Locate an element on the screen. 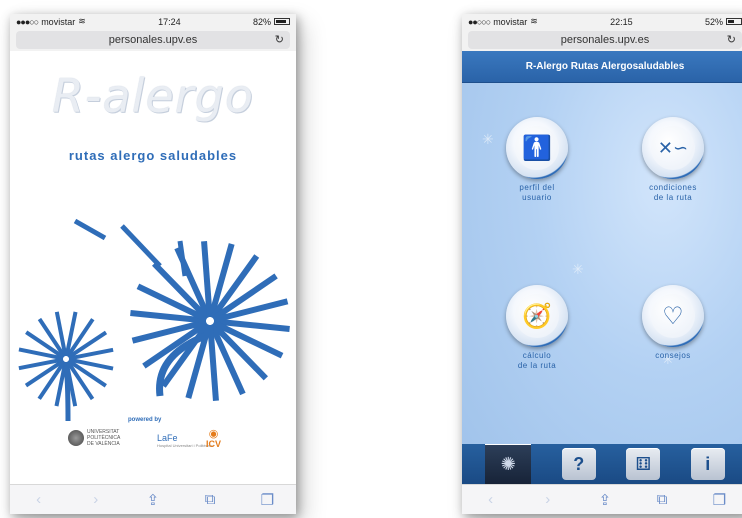  dock-home-button: ✺ is located at coordinates (508, 464).